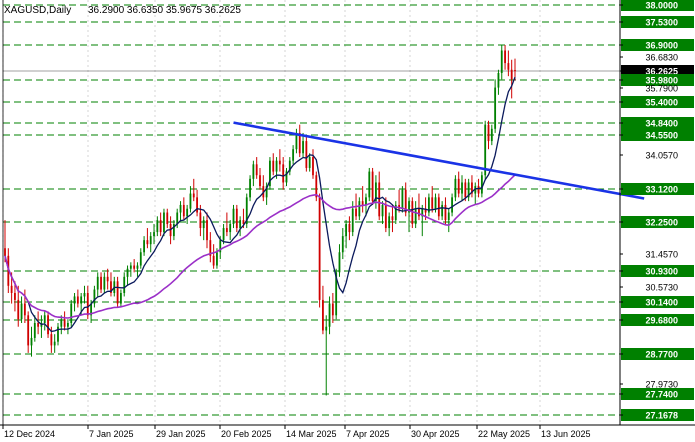 Image resolution: width=695 pixels, height=442 pixels. What do you see at coordinates (661, 46) in the screenshot?
I see `price-tick-label: 36.9000` at bounding box center [661, 46].